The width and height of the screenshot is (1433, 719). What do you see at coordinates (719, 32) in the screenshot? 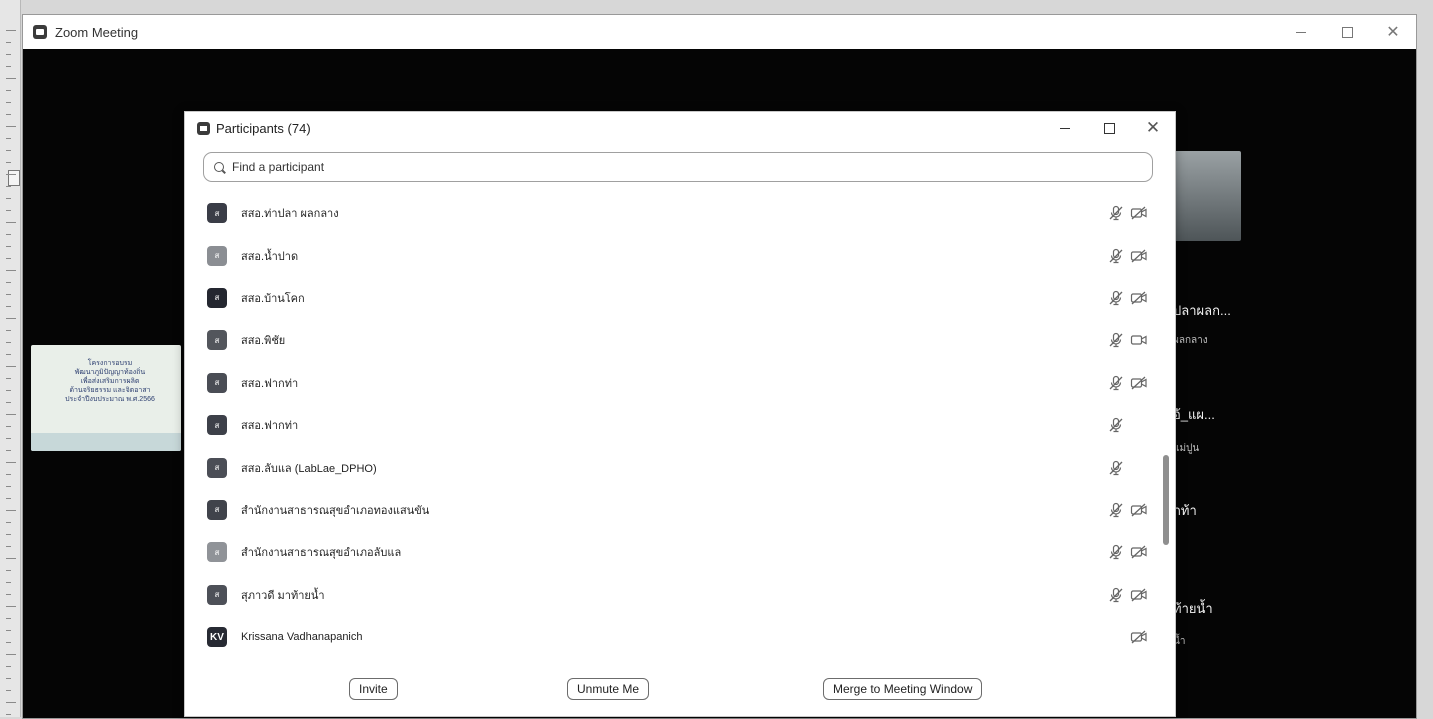
I see `zoom-window-titlebar: Zoom Meeting ✕` at bounding box center [719, 32].